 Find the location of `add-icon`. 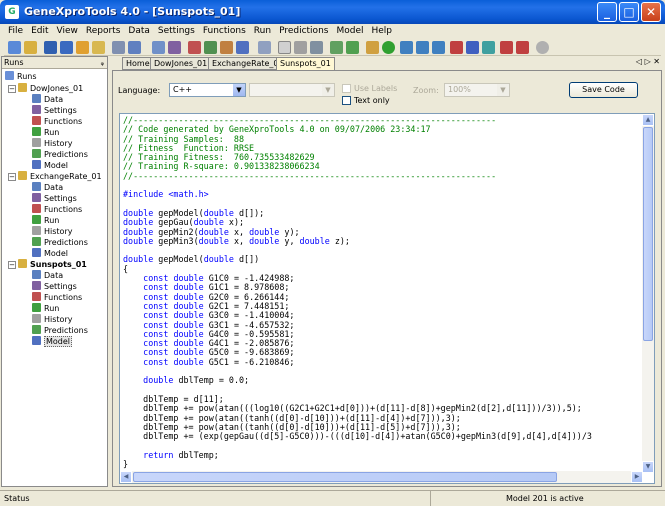

add-icon is located at coordinates (388, 47).